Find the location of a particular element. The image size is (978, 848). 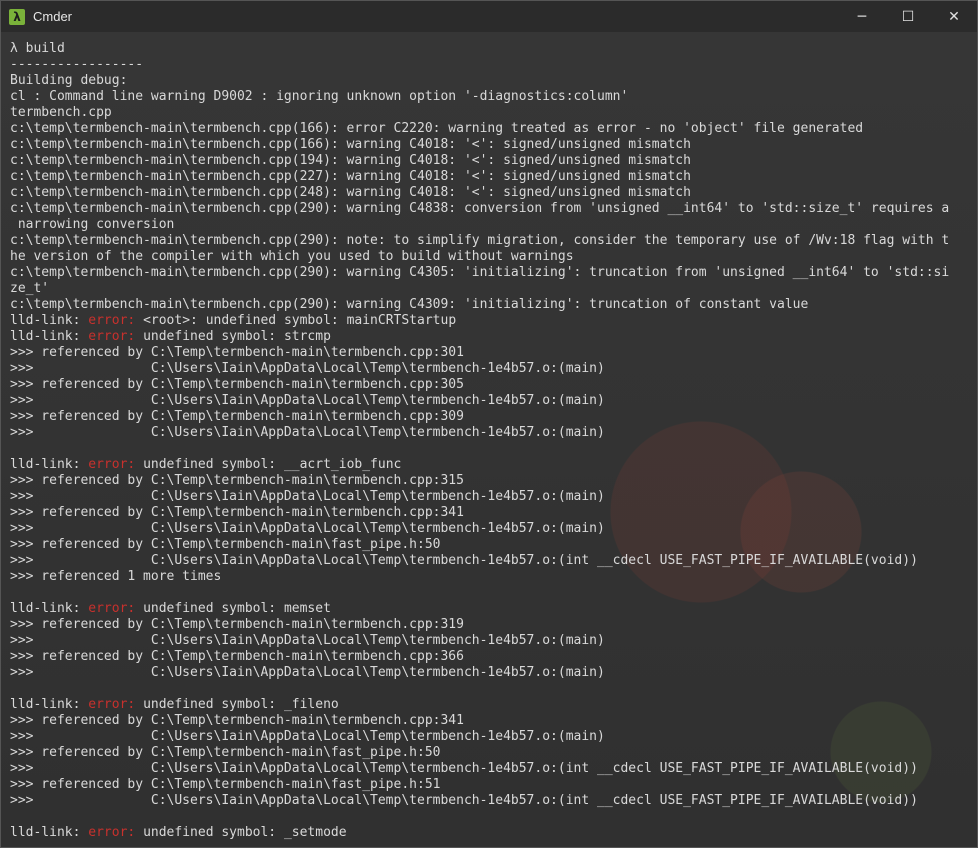

title-bar: λ Cmder ─ ☐ ✕ is located at coordinates (489, 16).